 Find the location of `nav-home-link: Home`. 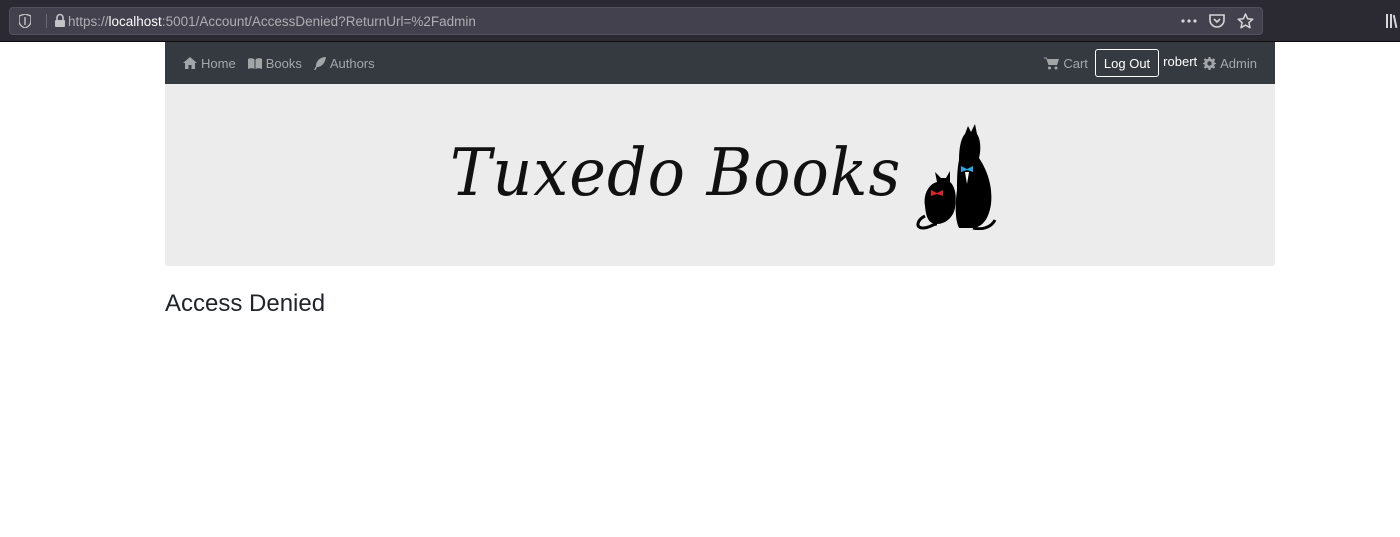

nav-home-link: Home is located at coordinates (209, 63).